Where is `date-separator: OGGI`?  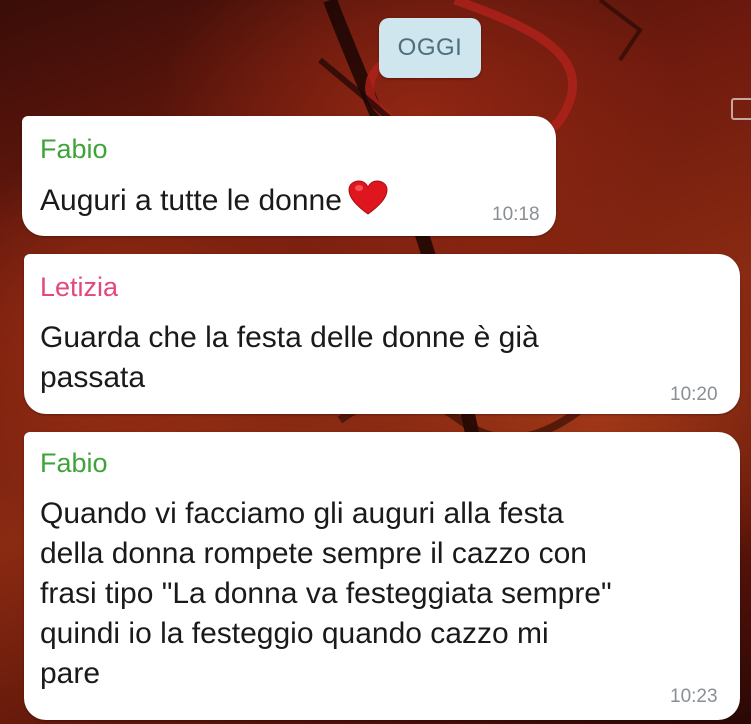 date-separator: OGGI is located at coordinates (430, 48).